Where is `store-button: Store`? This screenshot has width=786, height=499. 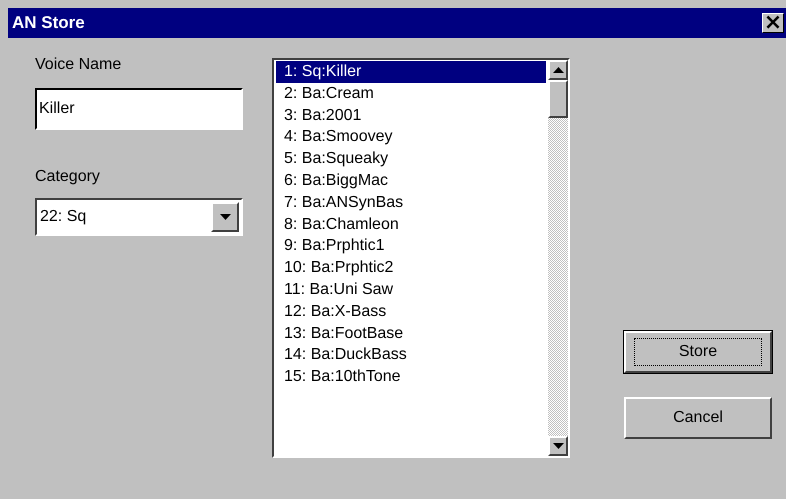 store-button: Store is located at coordinates (698, 352).